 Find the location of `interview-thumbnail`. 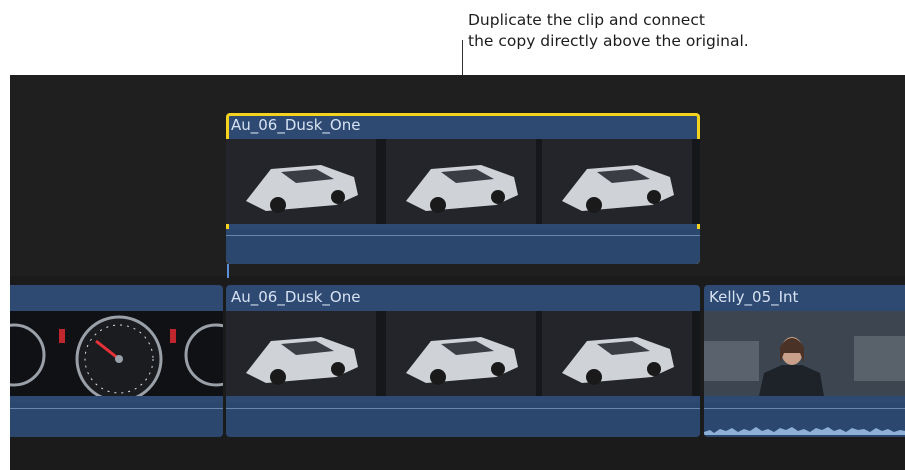

interview-thumbnail is located at coordinates (804, 353).